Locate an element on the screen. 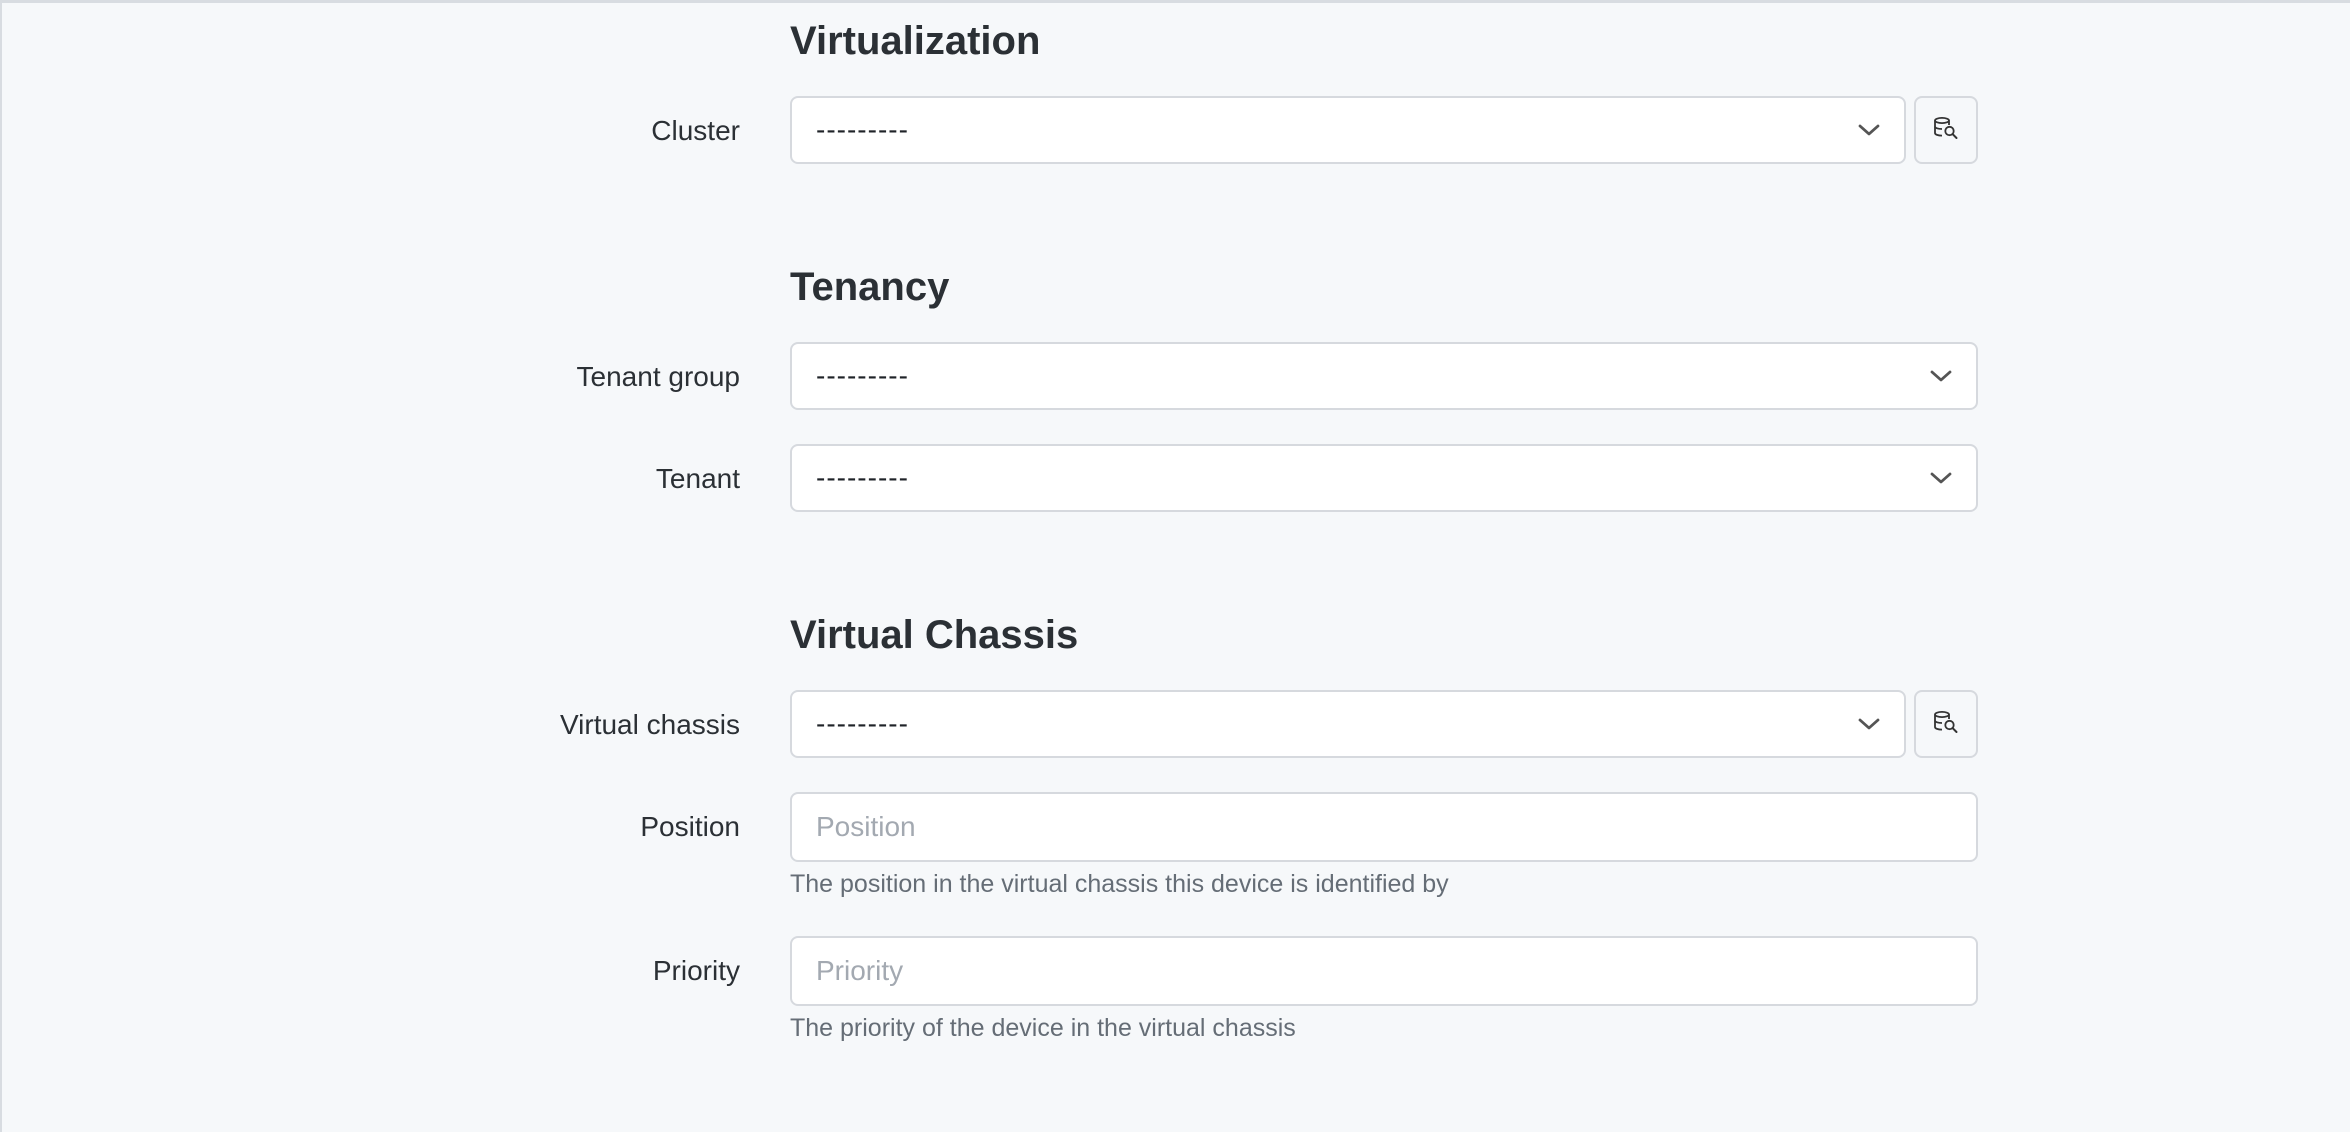  priority-label: Priority is located at coordinates (696, 970).